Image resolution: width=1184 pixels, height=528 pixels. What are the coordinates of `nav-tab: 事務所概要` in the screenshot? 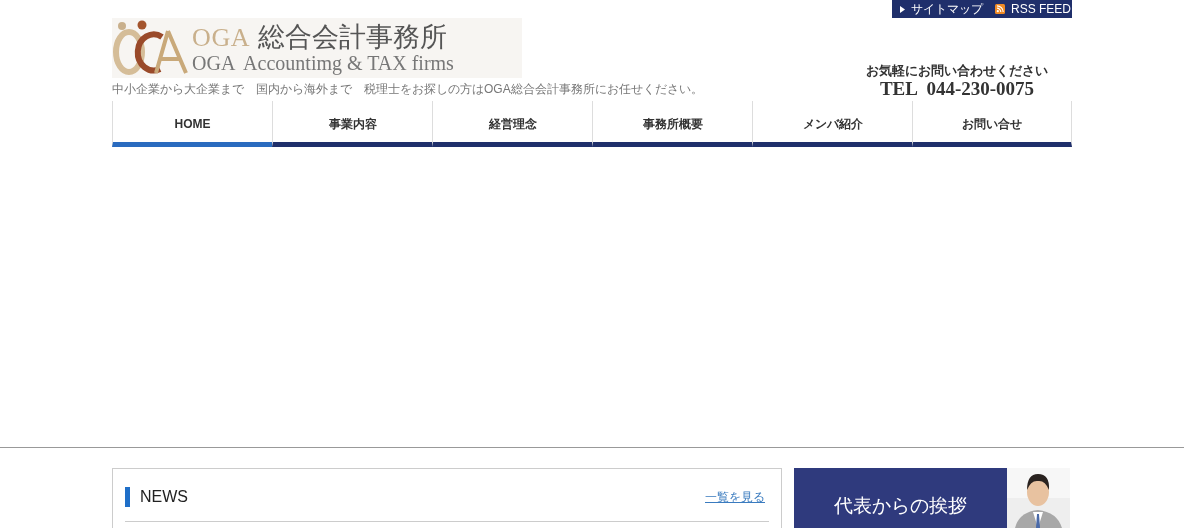 It's located at (672, 124).